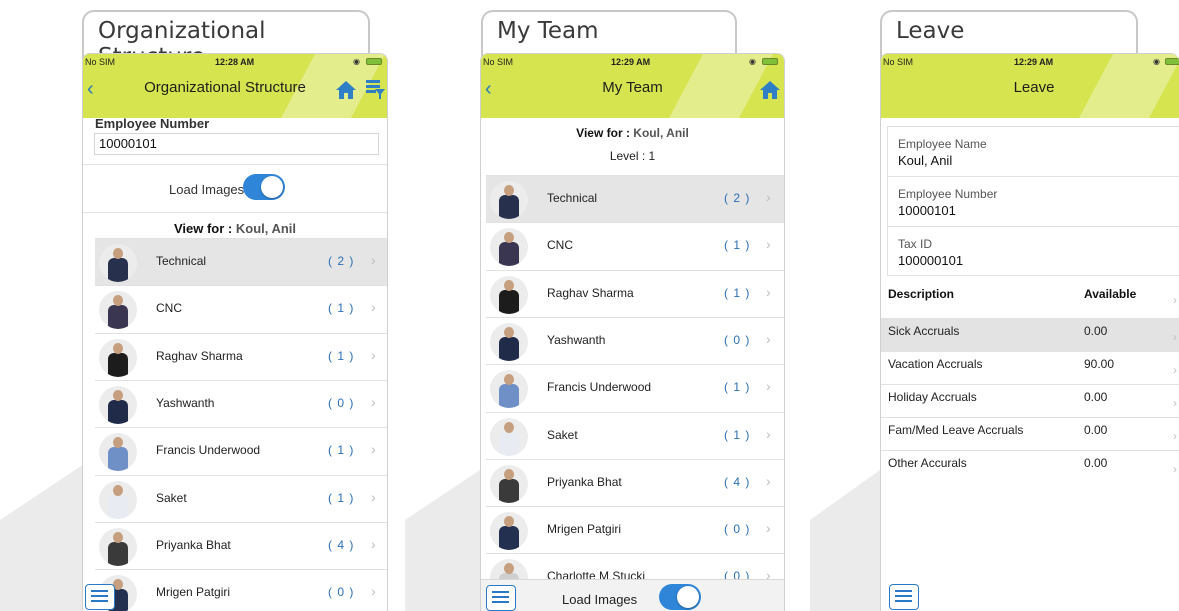 This screenshot has width=1179, height=611. What do you see at coordinates (924, 331) in the screenshot?
I see `leave-description: Sick Accruals` at bounding box center [924, 331].